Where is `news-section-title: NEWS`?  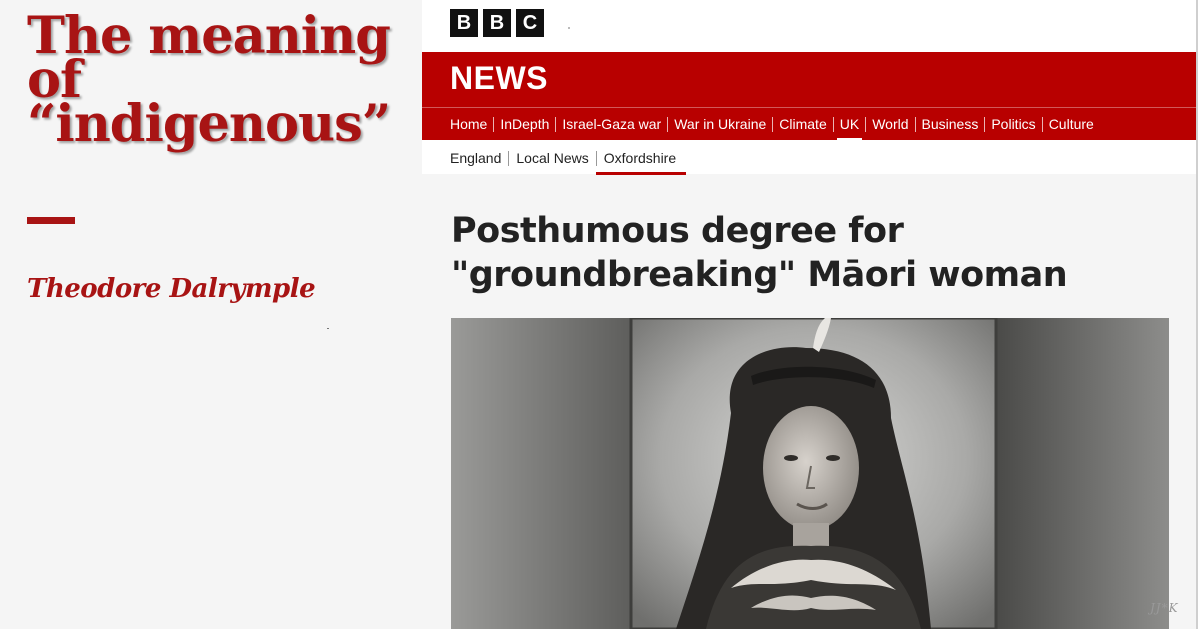
news-section-title: NEWS is located at coordinates (499, 78).